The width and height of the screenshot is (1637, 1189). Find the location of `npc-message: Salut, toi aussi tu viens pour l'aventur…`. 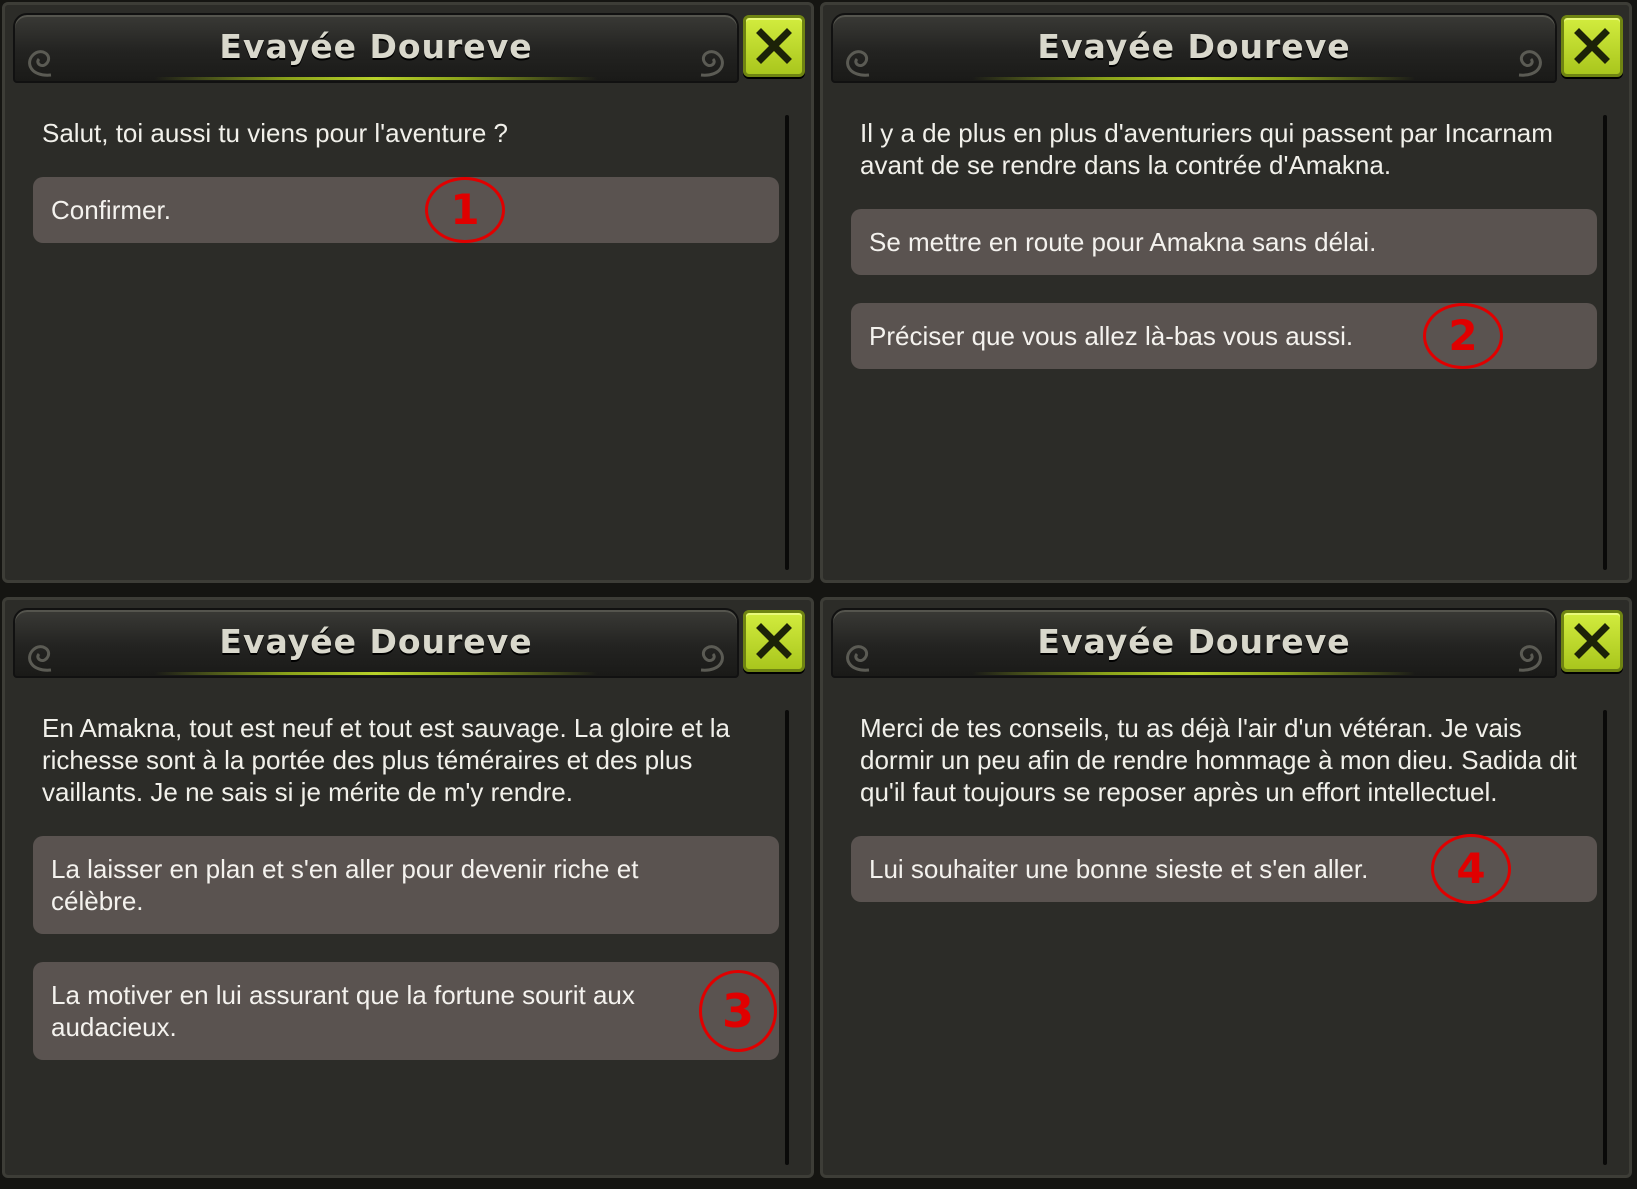

npc-message: Salut, toi aussi tu viens pour l'aventur… is located at coordinates (275, 133).